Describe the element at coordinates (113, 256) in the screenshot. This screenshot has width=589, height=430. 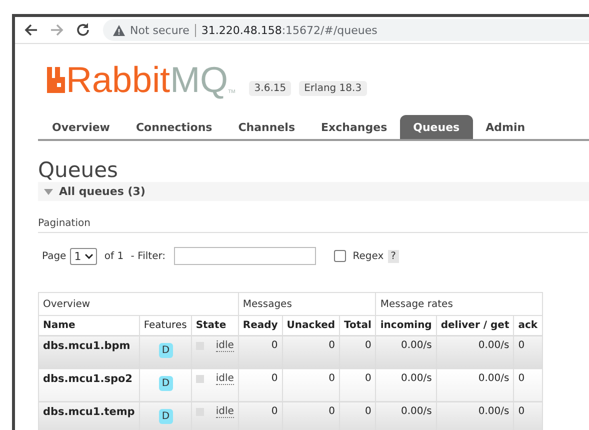
I see `page-count: of 1` at that location.